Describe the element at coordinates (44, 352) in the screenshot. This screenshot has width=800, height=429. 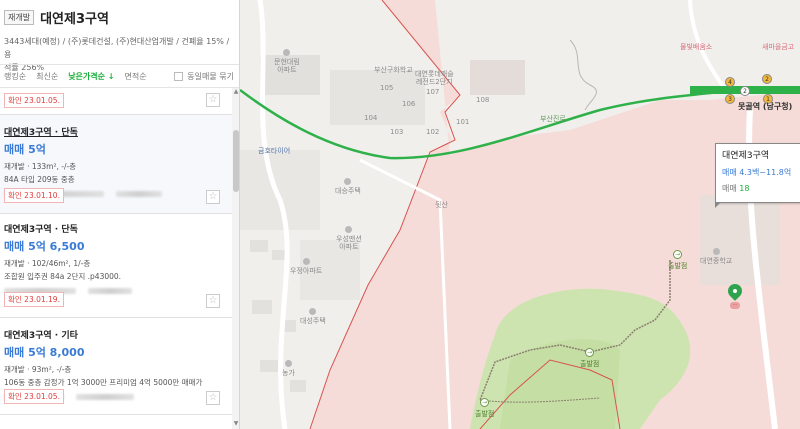
I see `listing-price: 매매 5억 8,000` at that location.